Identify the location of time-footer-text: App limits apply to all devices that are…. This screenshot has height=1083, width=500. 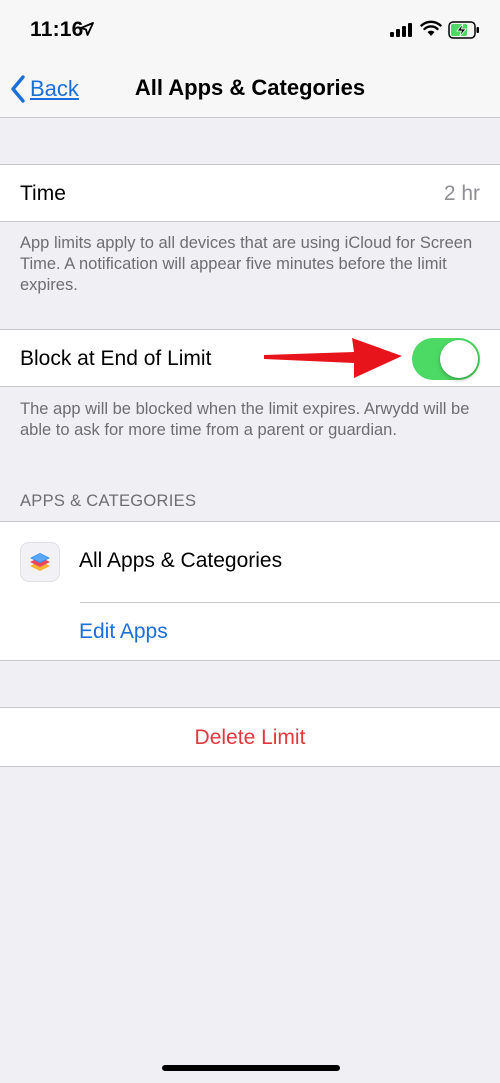
(246, 264).